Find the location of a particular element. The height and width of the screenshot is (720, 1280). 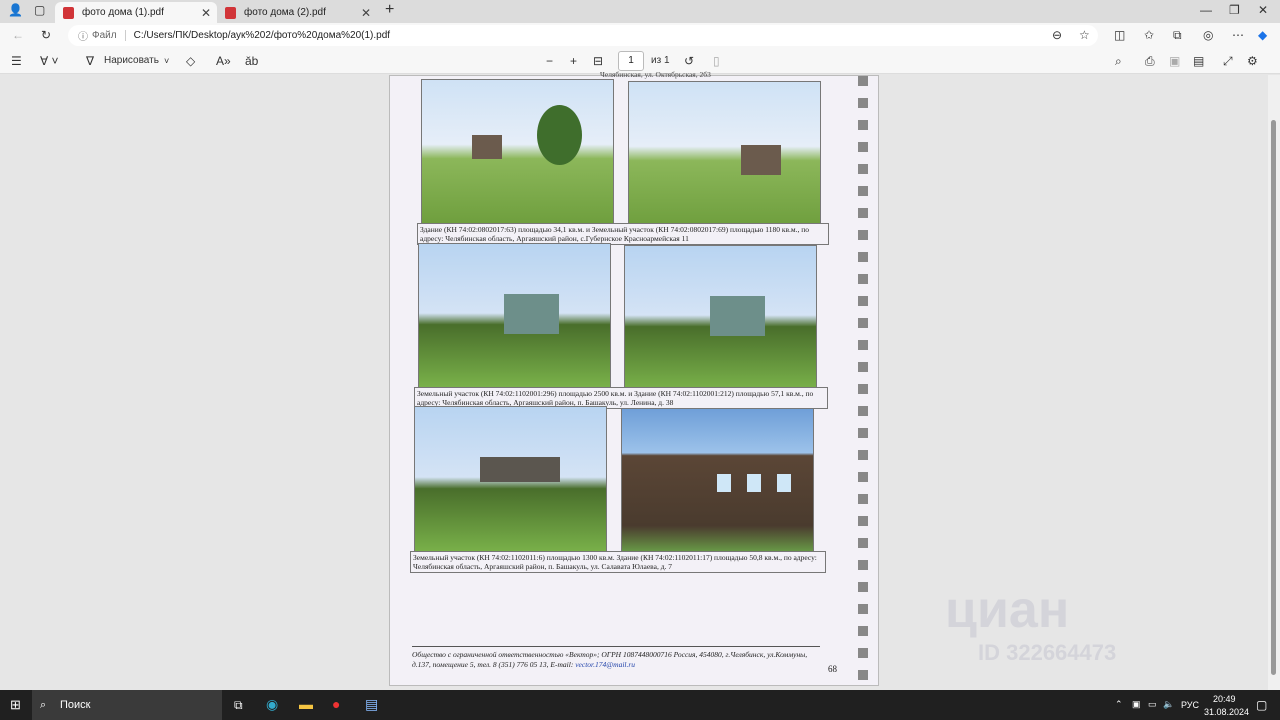

file-label: Файл is located at coordinates (109, 35).